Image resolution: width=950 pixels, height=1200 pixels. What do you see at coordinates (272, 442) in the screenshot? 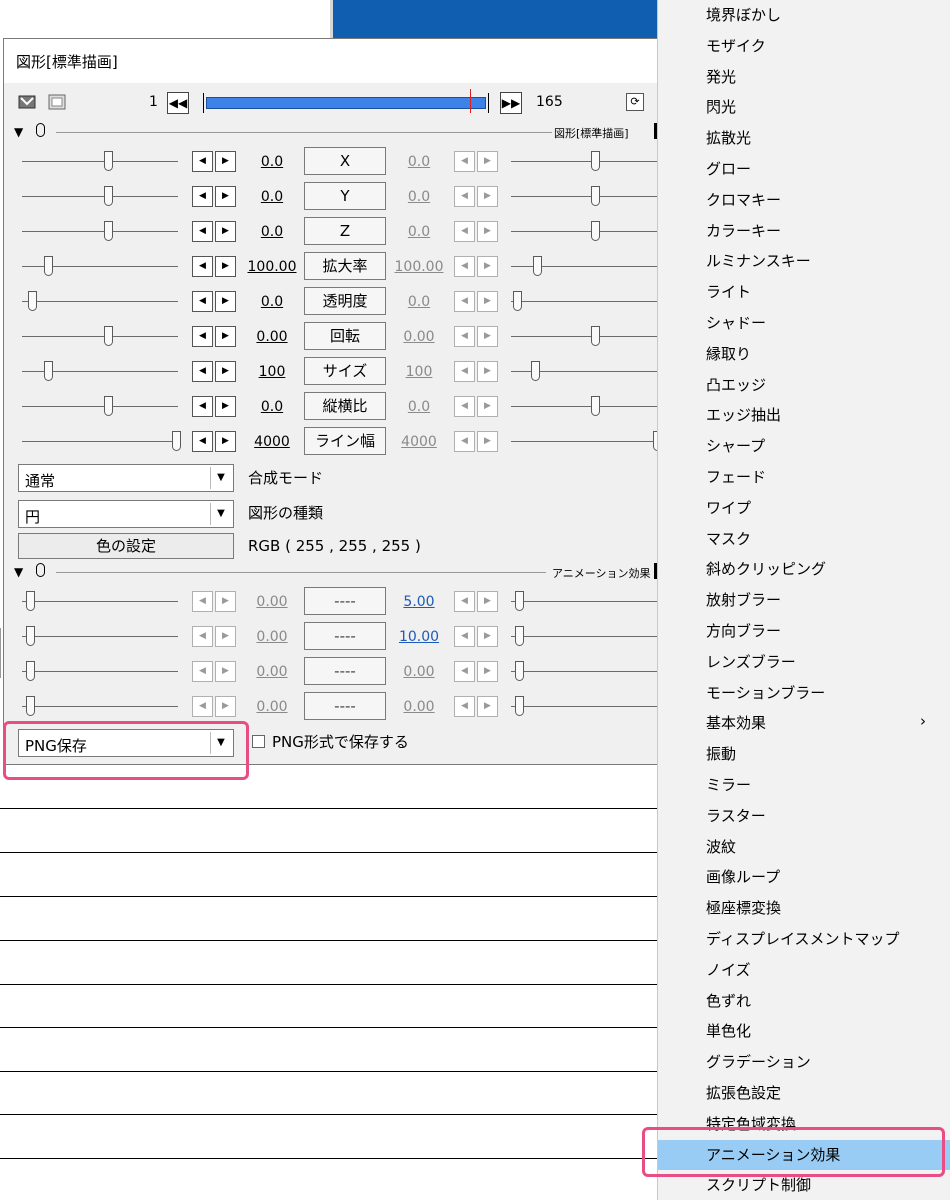
I see `start-value: 4000` at bounding box center [272, 442].